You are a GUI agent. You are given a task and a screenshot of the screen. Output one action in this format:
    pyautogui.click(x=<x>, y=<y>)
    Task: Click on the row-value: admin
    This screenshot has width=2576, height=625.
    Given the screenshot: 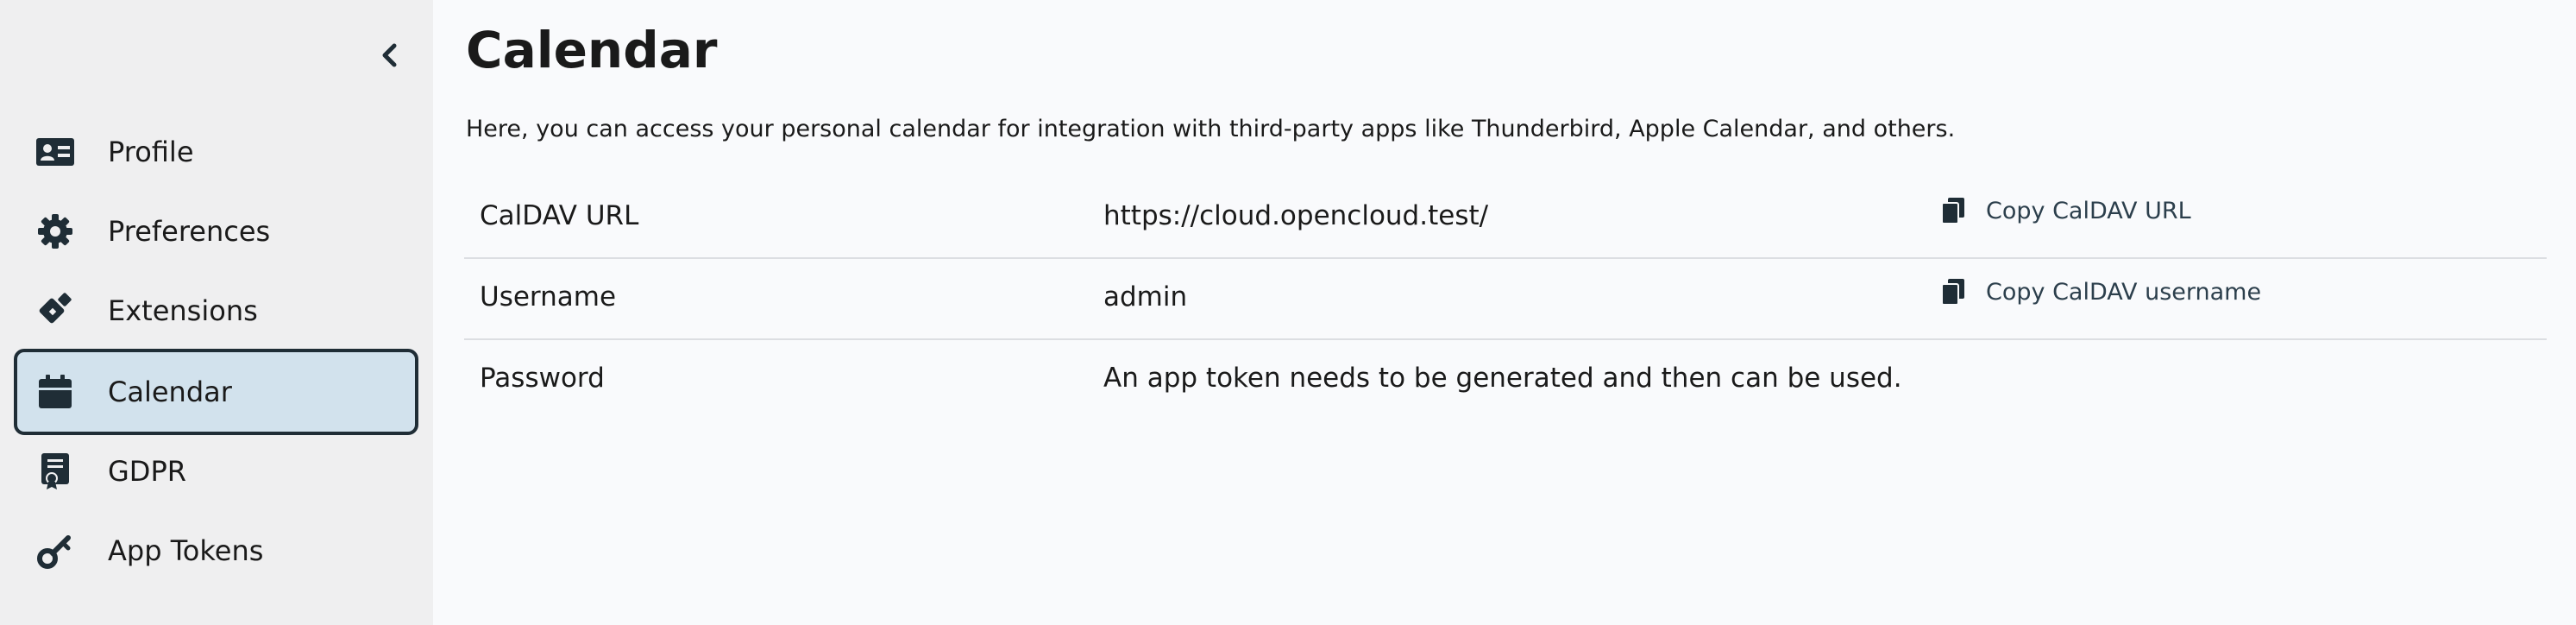 What is the action you would take?
    pyautogui.click(x=1145, y=297)
    